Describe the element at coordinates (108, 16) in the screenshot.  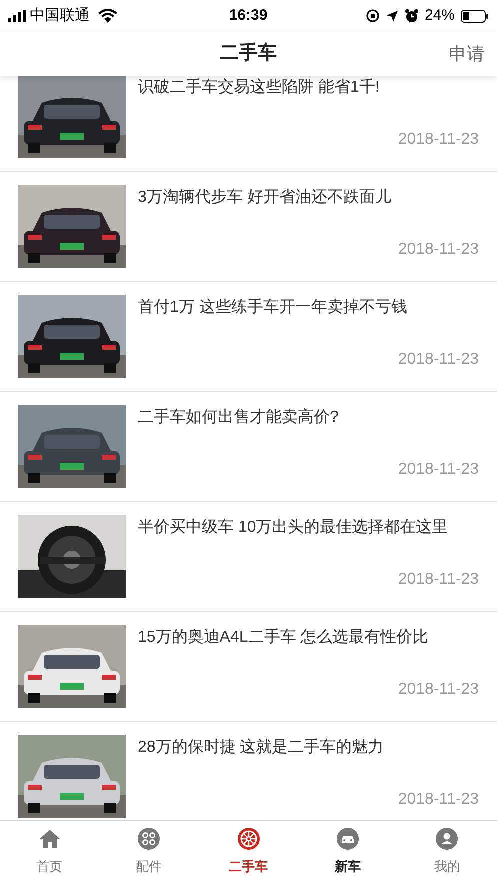
I see `wifi-icon` at that location.